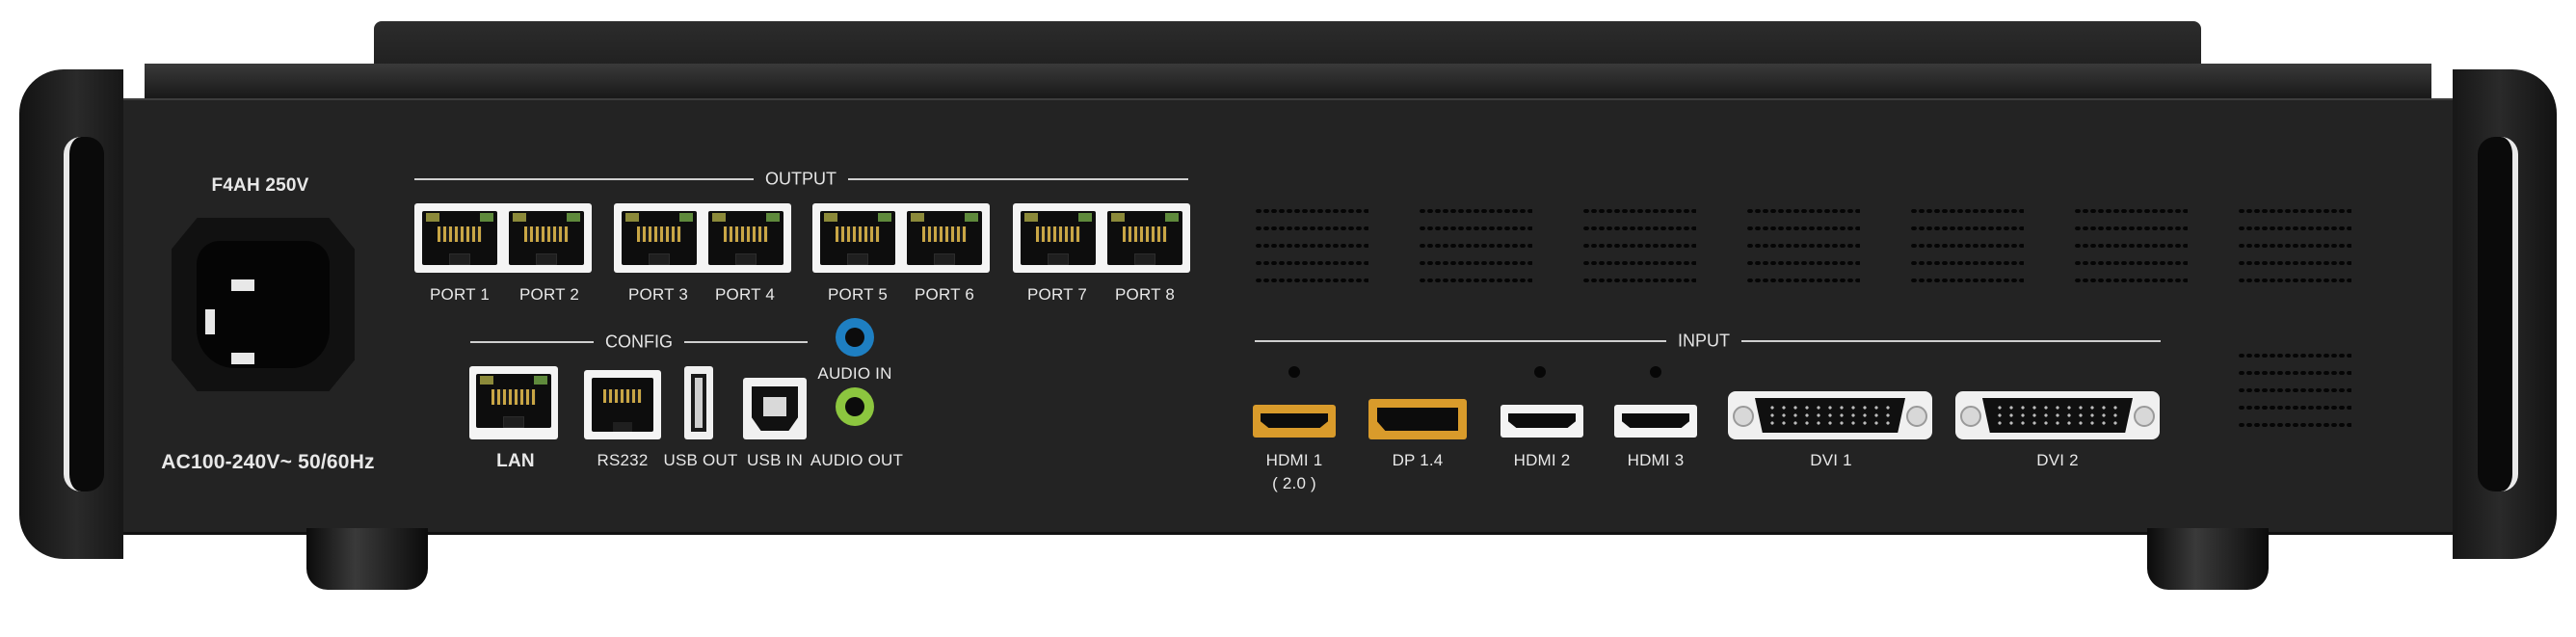 This screenshot has width=2576, height=637. Describe the element at coordinates (1417, 419) in the screenshot. I see `displayport-port` at that location.